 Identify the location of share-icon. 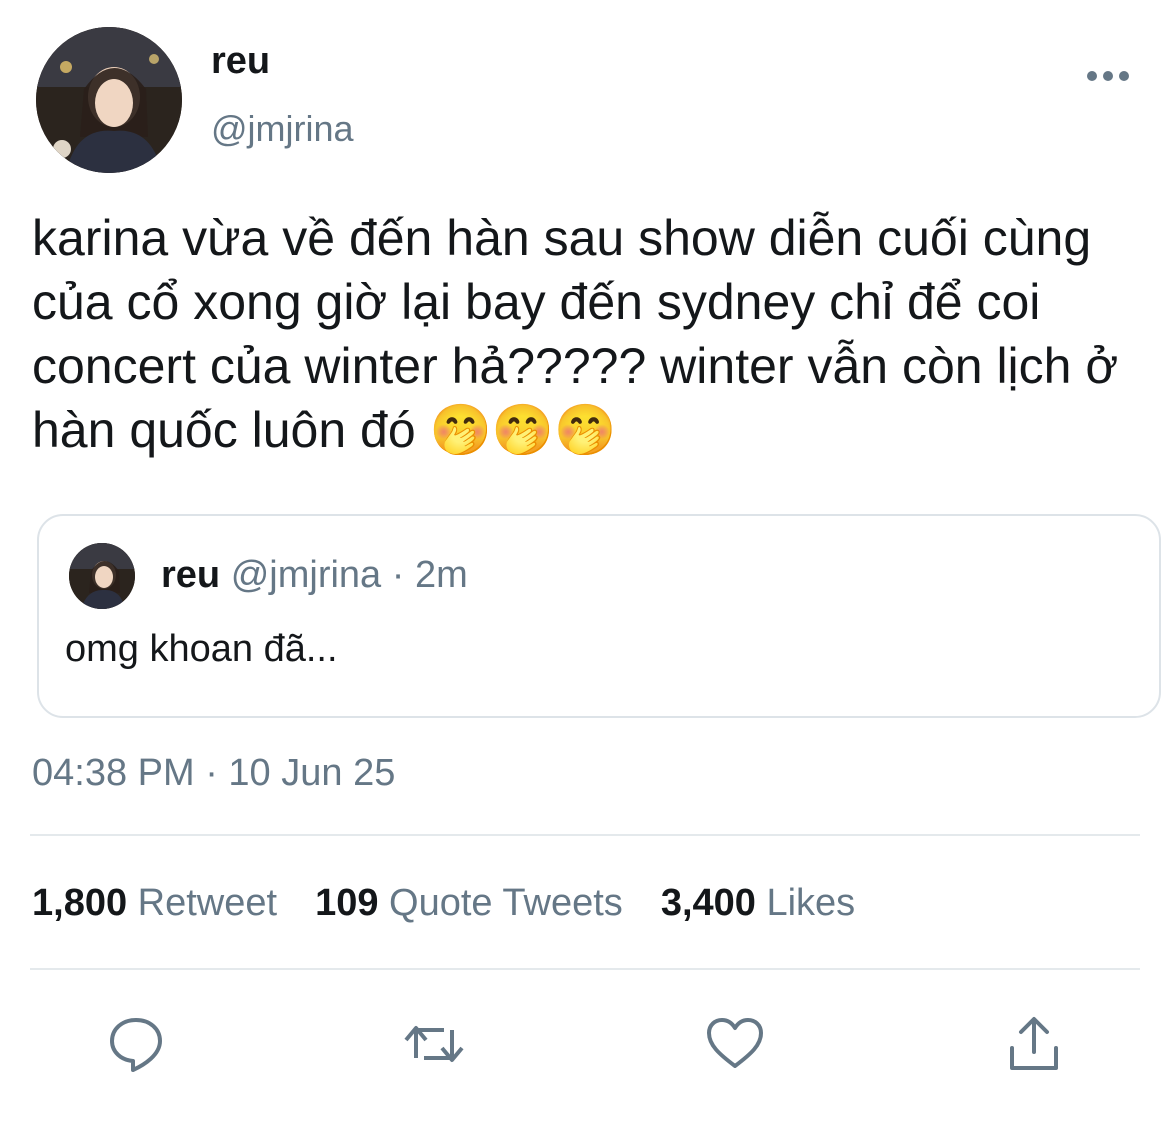
(1034, 1043).